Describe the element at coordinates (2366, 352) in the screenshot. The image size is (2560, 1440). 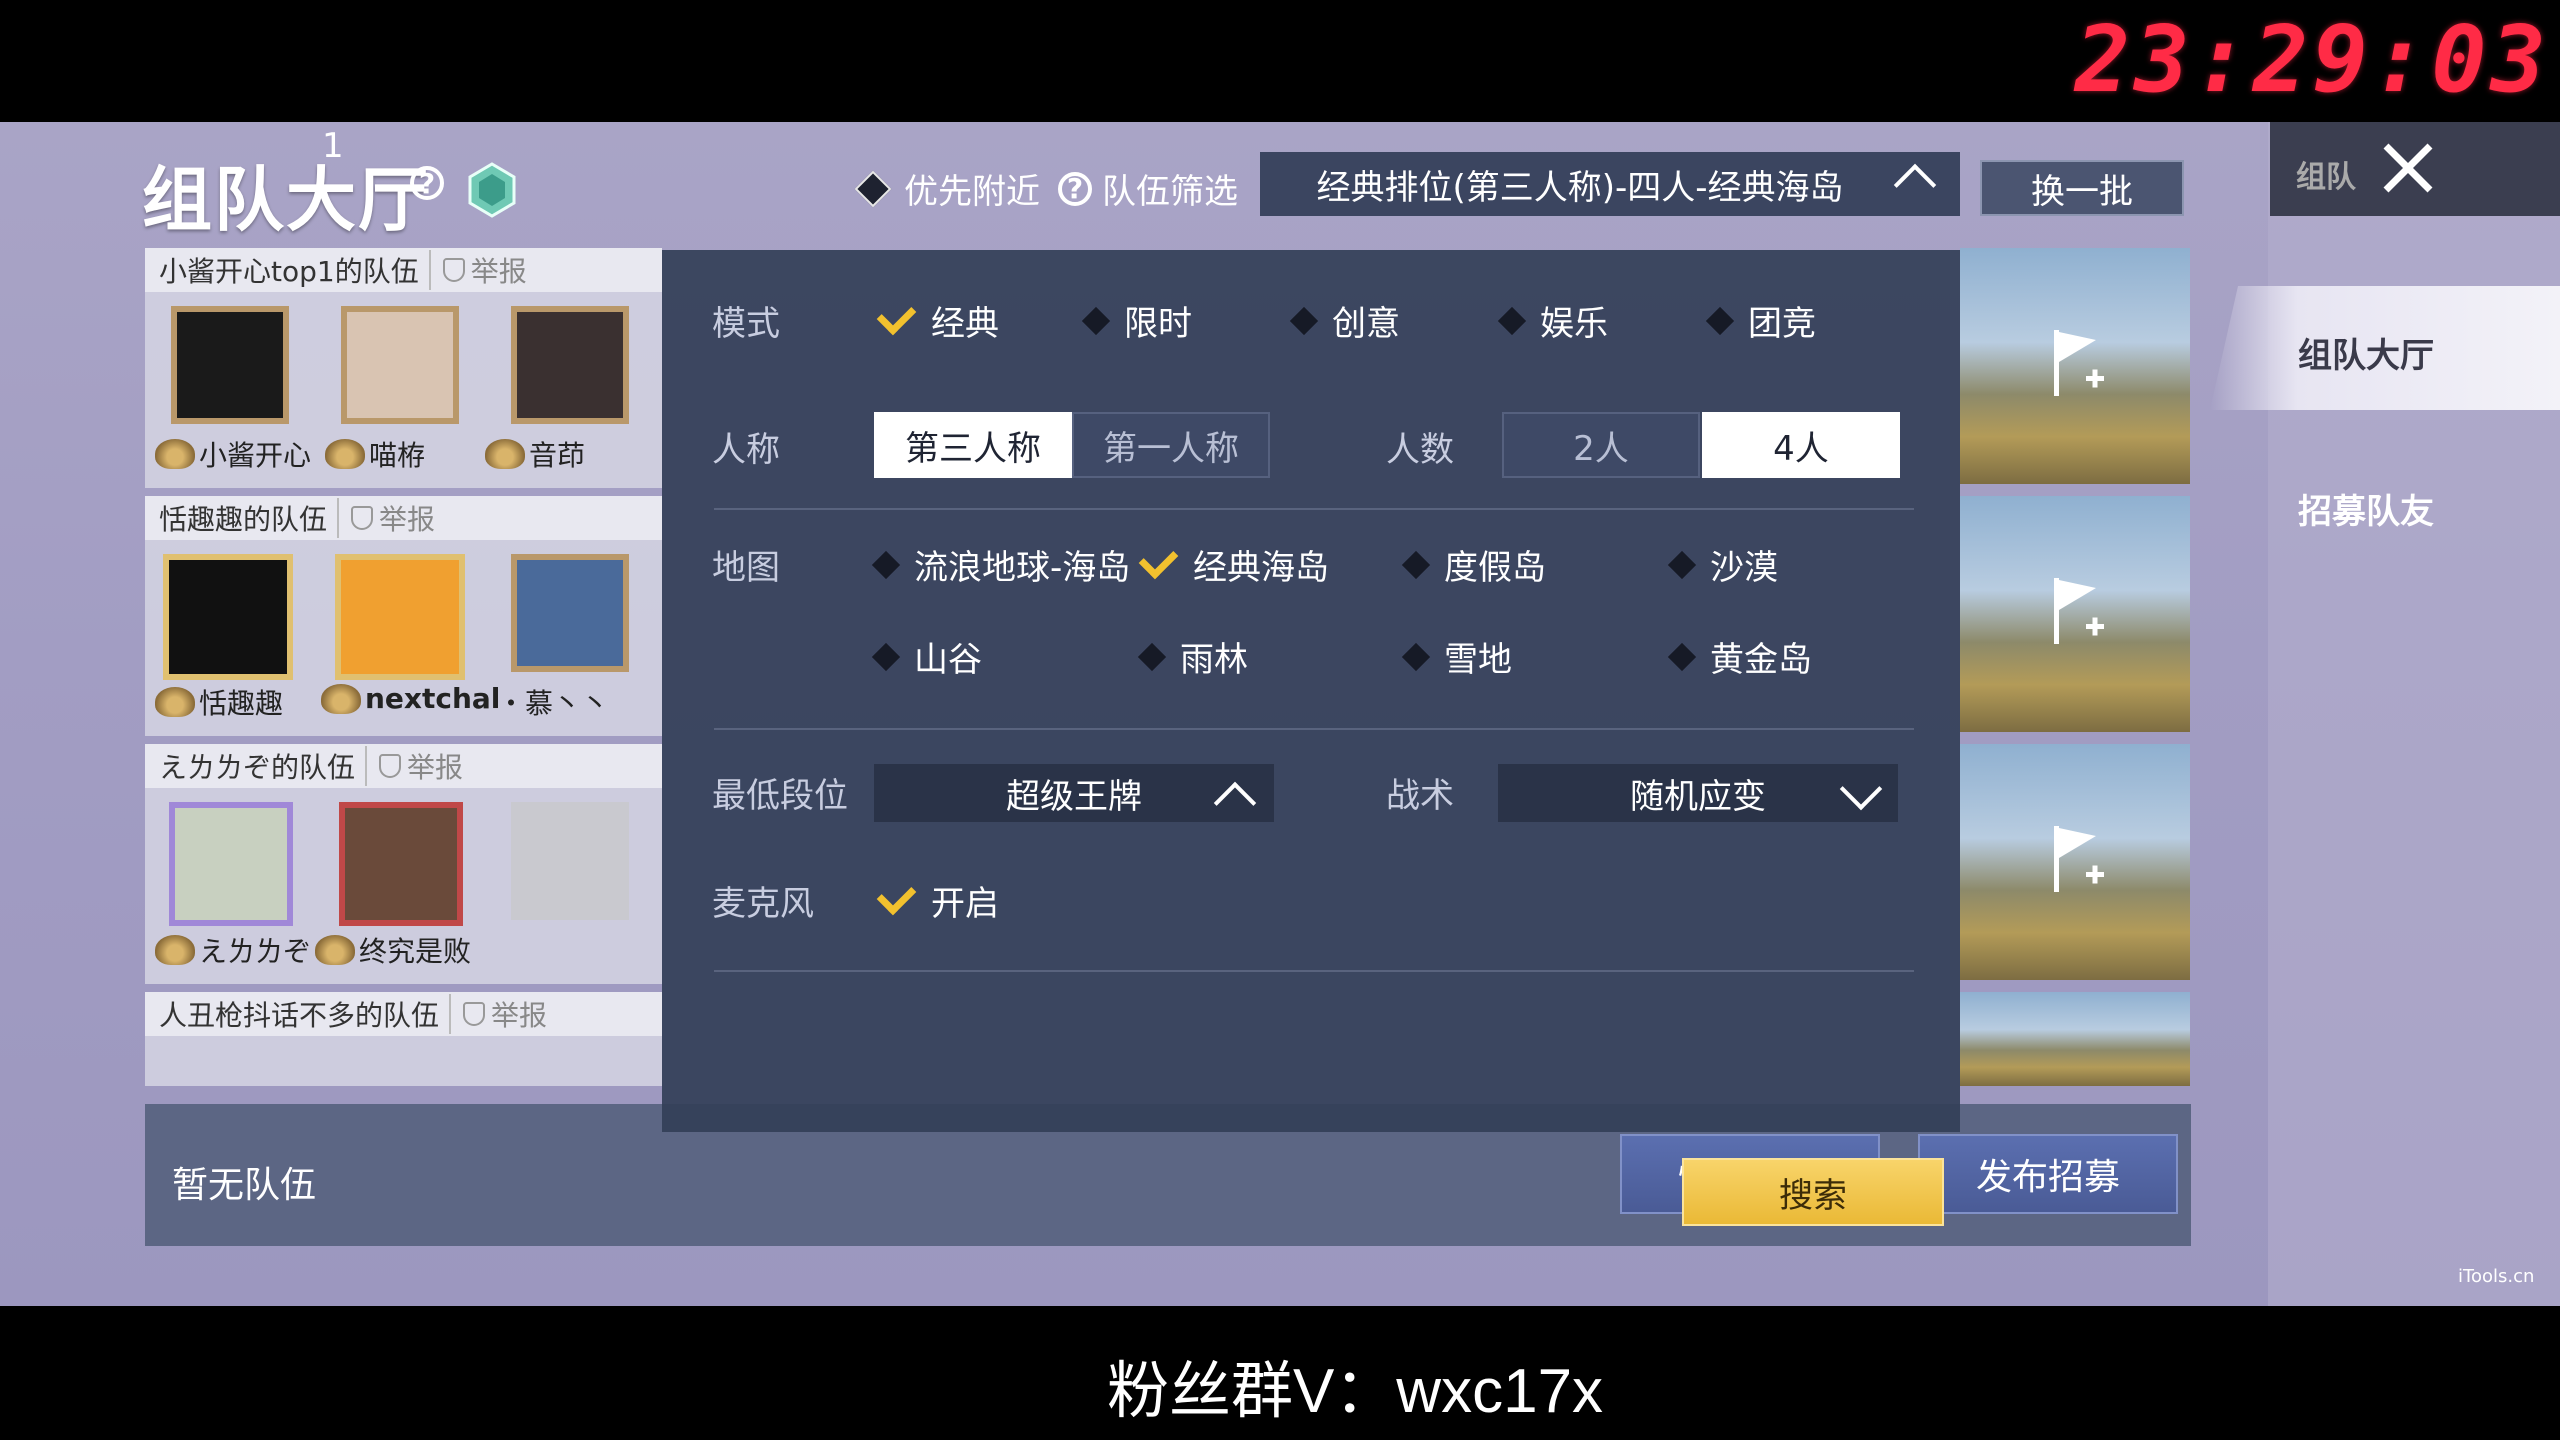
I see `tab-team-hall-label: 组队大厅` at that location.